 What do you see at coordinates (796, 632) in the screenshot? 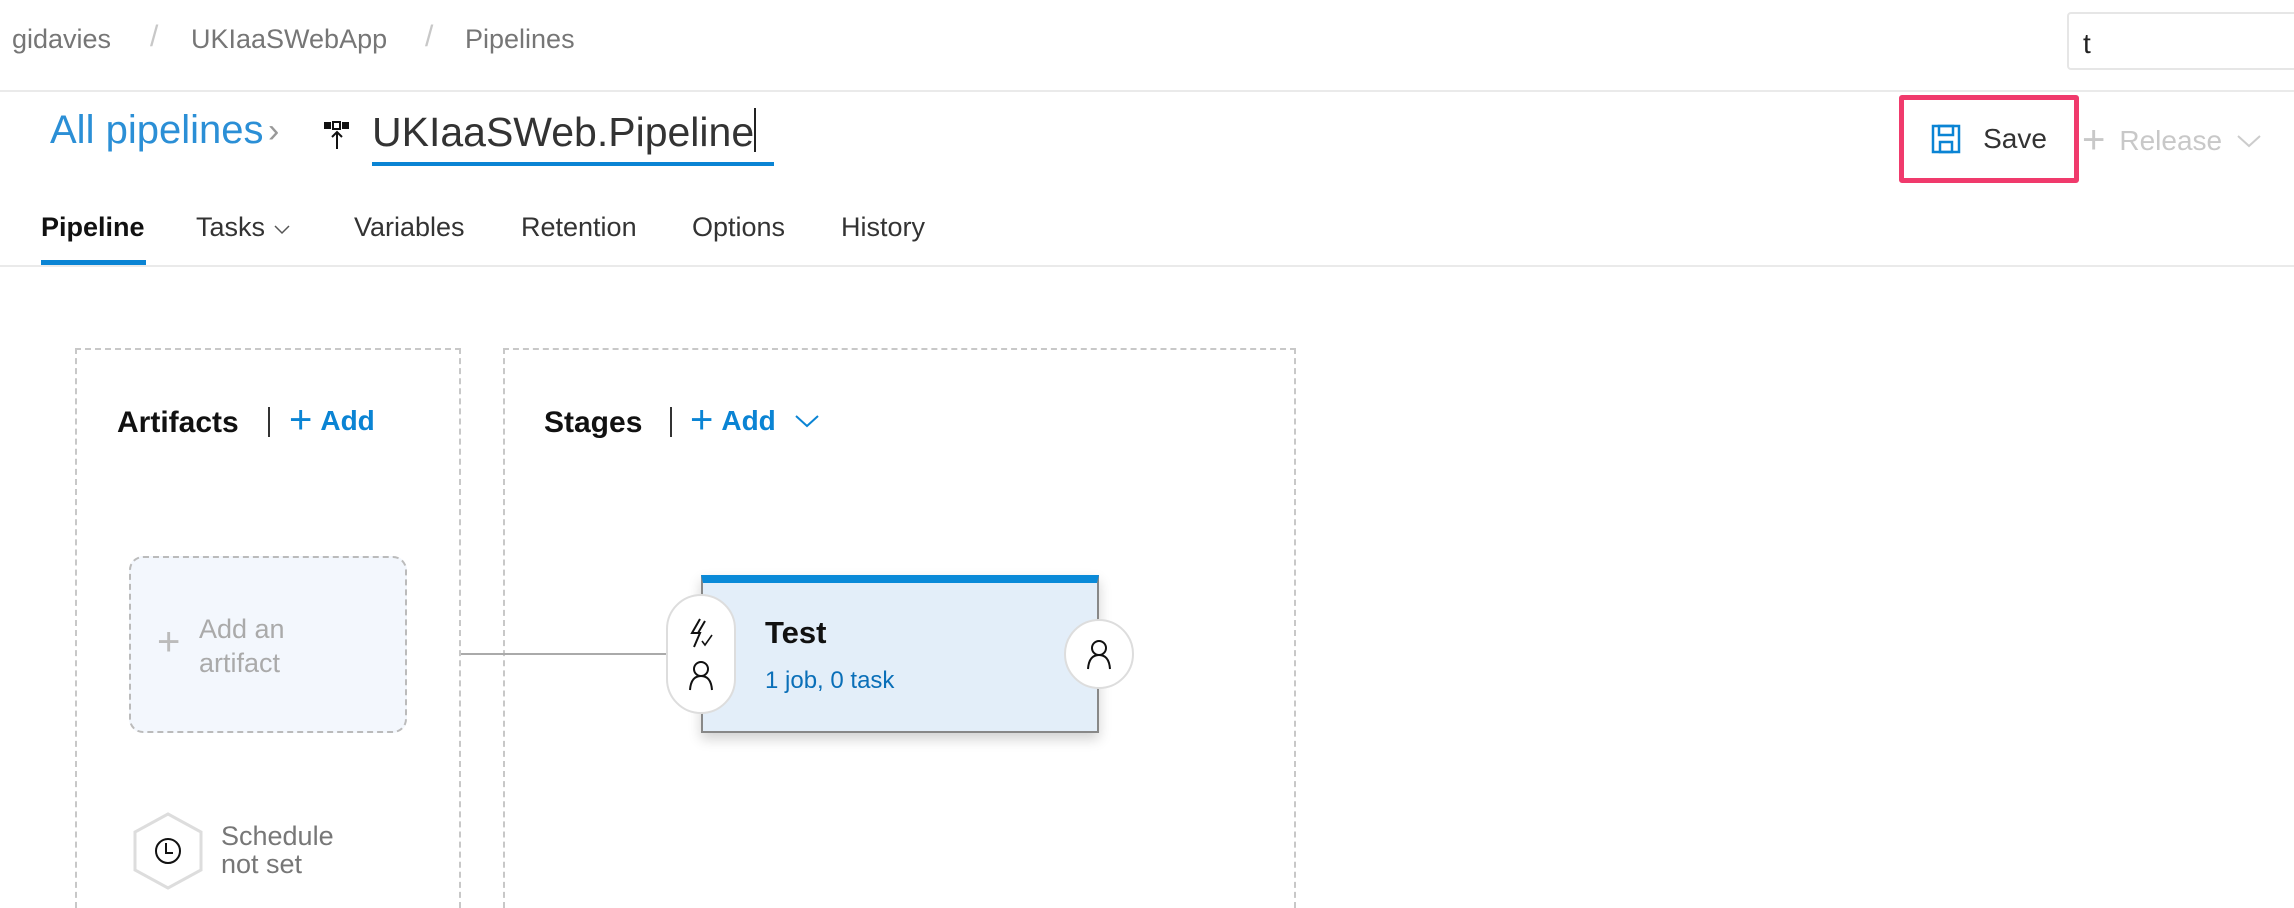
I see `stage-name: Test` at bounding box center [796, 632].